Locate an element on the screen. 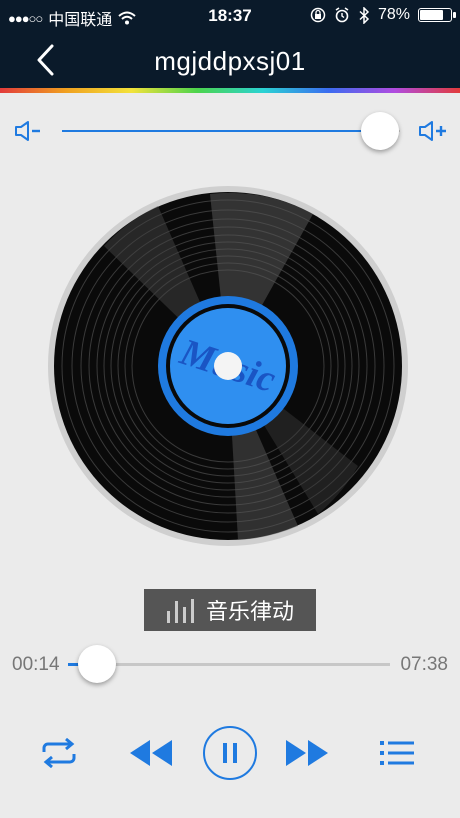 The image size is (460, 818). alarm-icon is located at coordinates (342, 15).